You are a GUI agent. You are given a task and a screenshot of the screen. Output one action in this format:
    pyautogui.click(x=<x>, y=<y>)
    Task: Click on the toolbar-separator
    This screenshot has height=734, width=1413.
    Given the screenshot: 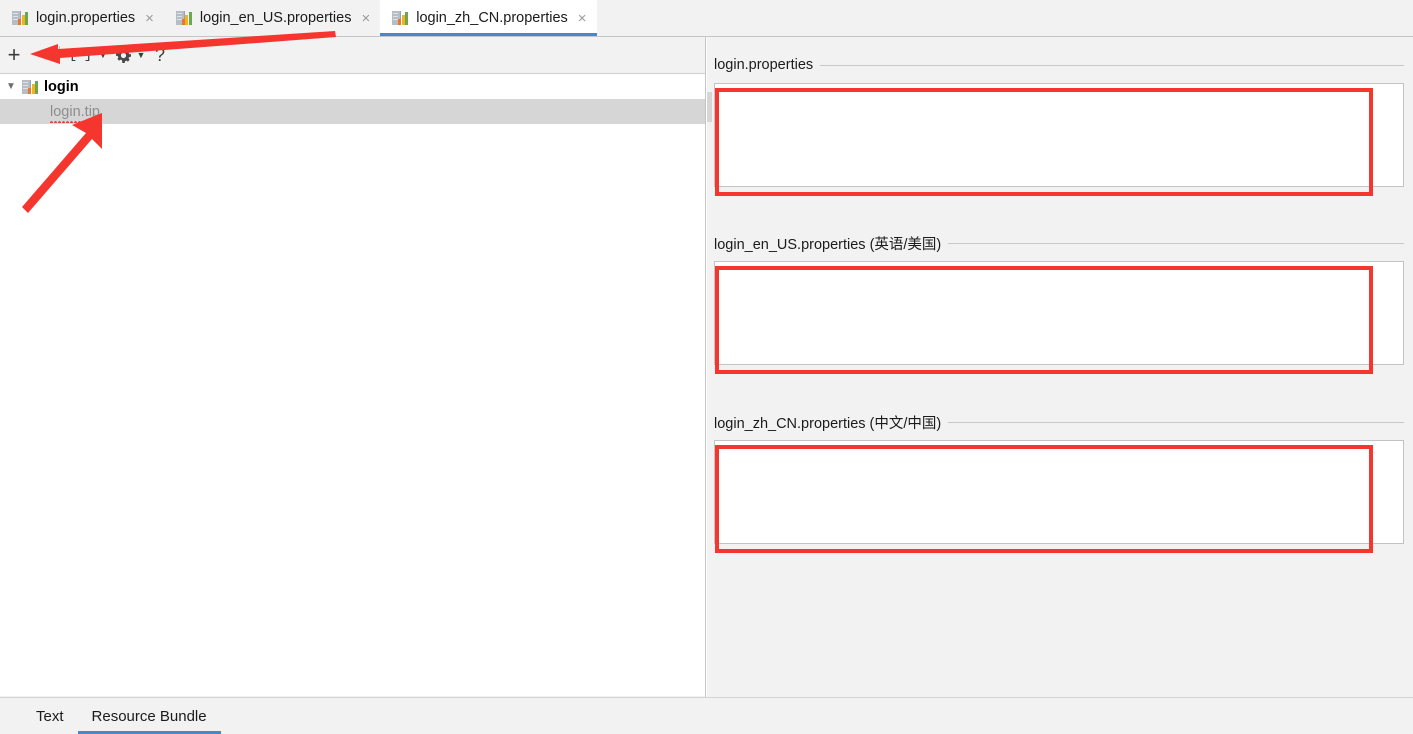 What is the action you would take?
    pyautogui.click(x=59, y=55)
    